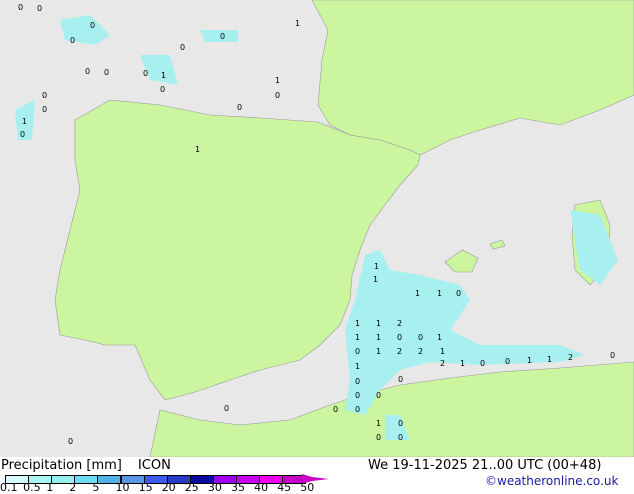 The width and height of the screenshot is (634, 494). I want to click on scale-tick-label: 10, so click(122, 487).